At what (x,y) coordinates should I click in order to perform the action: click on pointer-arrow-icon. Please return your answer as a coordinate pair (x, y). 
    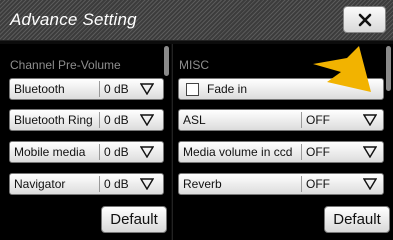
    Looking at the image, I should click on (342, 69).